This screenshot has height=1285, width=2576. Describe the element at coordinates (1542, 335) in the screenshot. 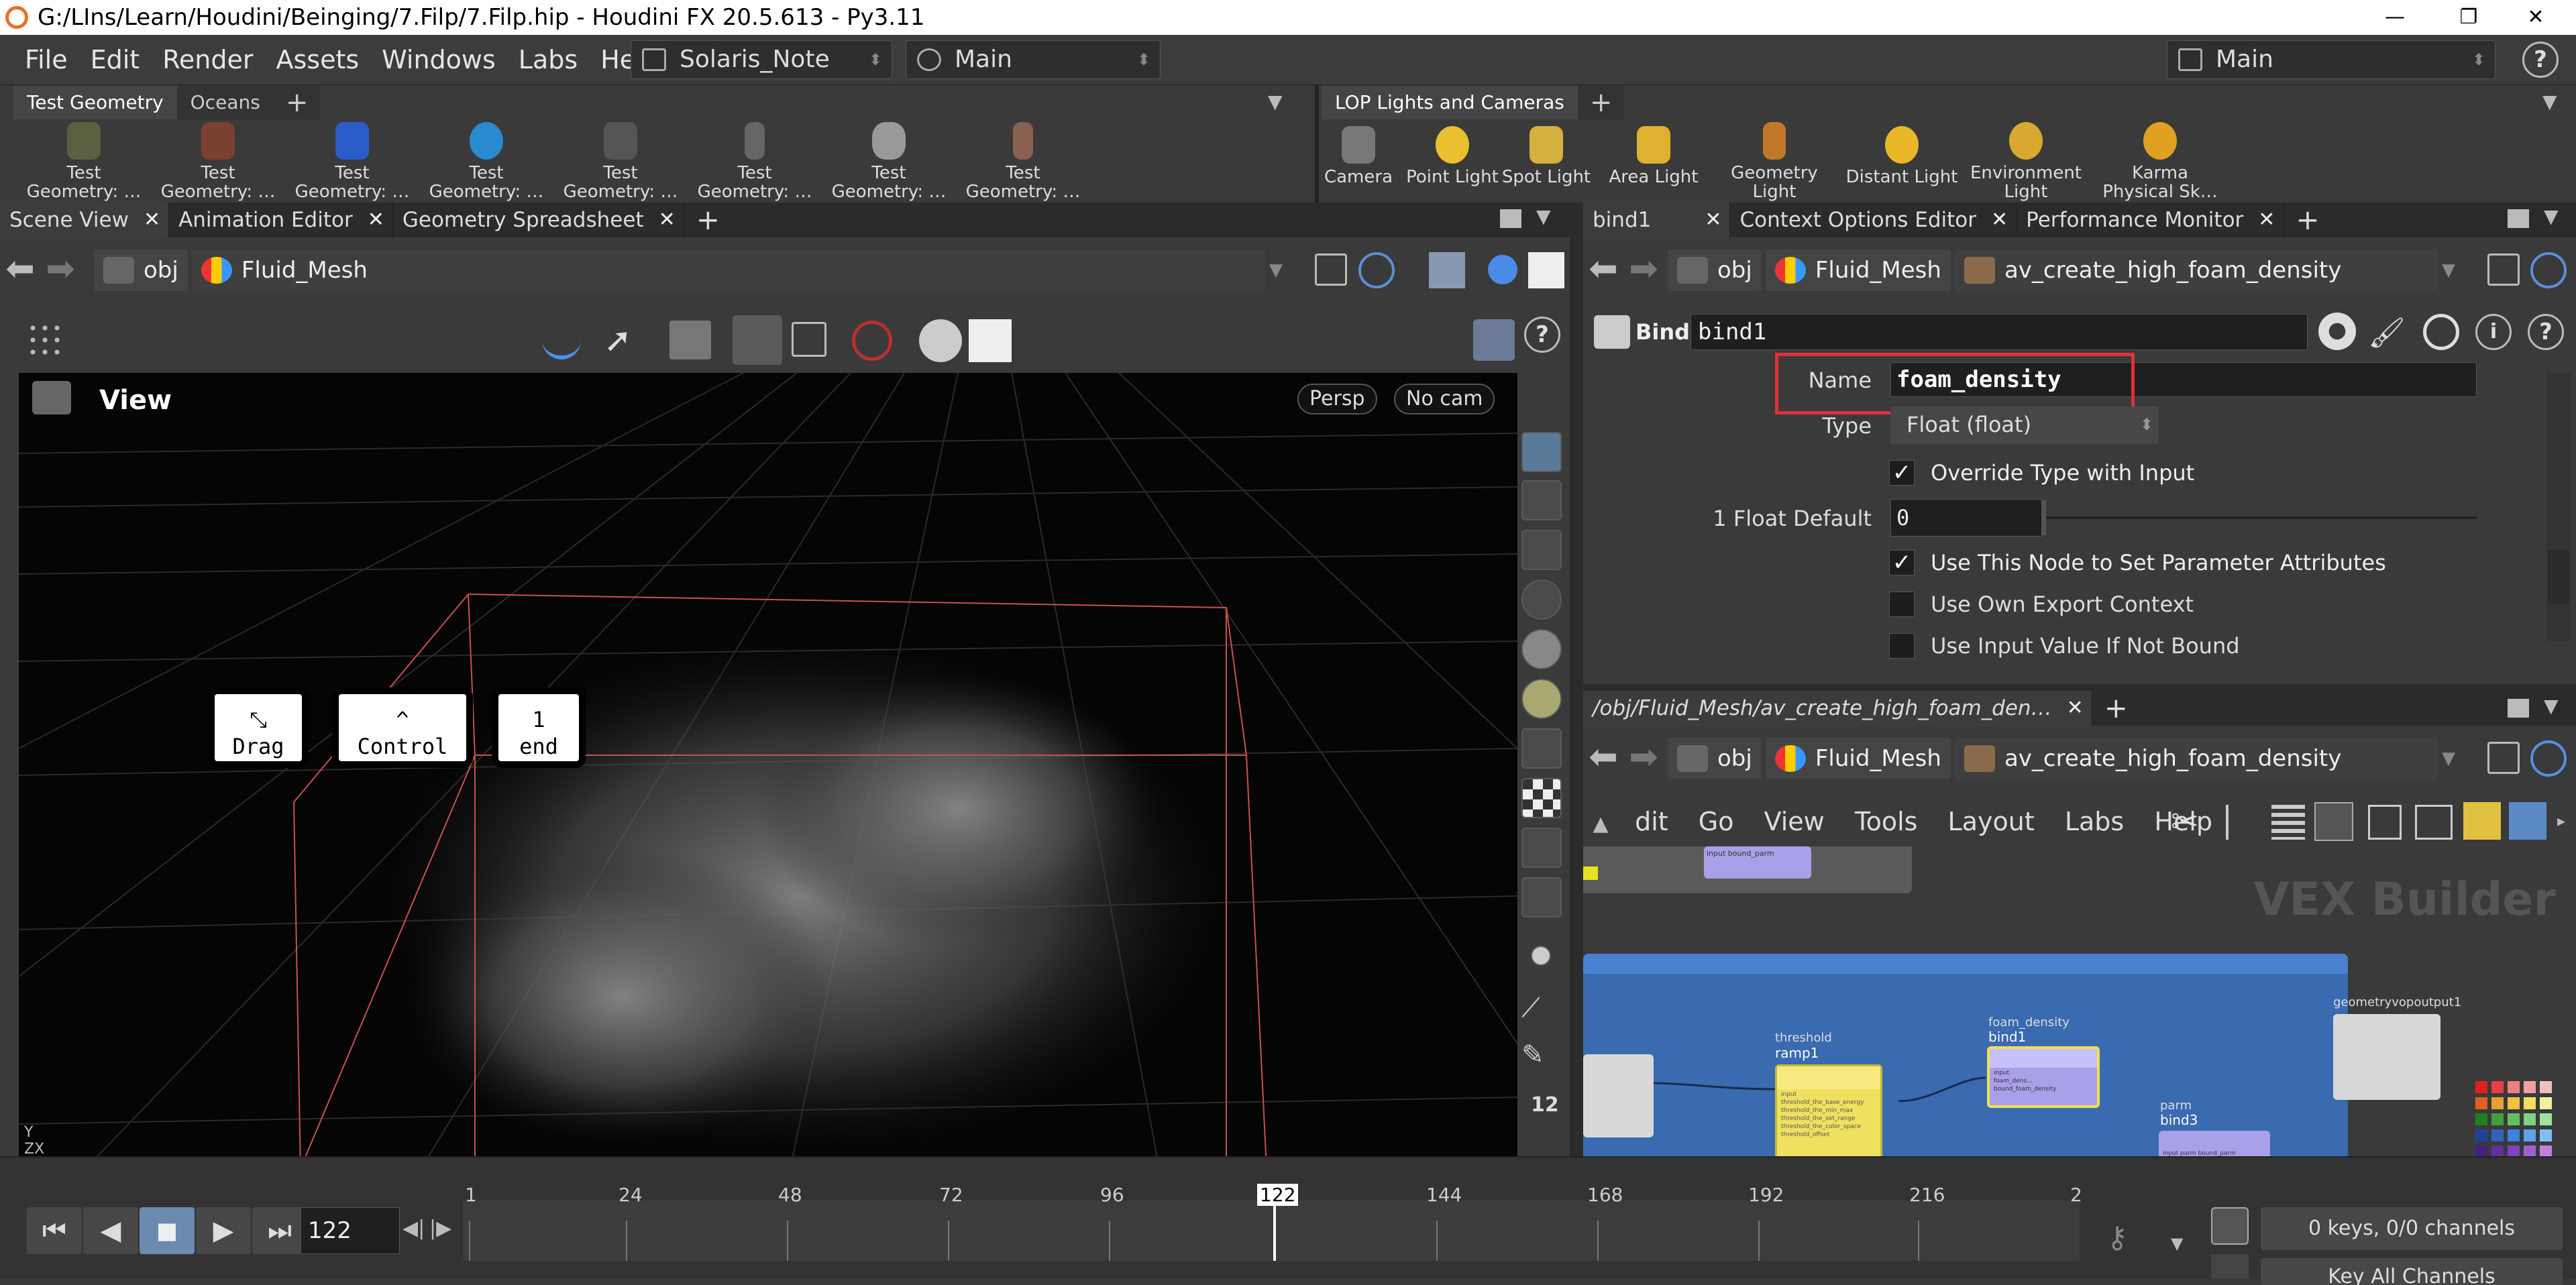

I see `viewport-help-icon: ?` at that location.